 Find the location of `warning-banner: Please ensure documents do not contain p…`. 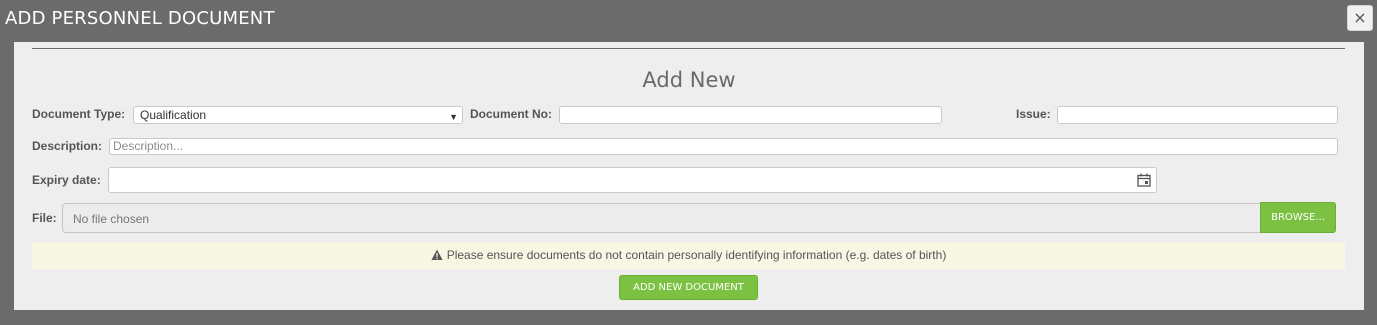

warning-banner: Please ensure documents do not contain p… is located at coordinates (688, 255).